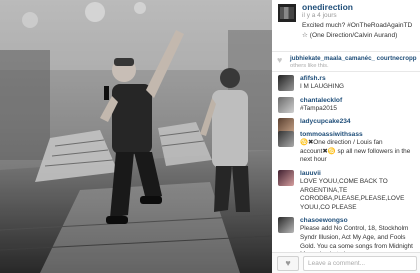 Image resolution: width=420 pixels, height=273 pixels. I want to click on comment-text: I M LAUGHING, so click(322, 86).